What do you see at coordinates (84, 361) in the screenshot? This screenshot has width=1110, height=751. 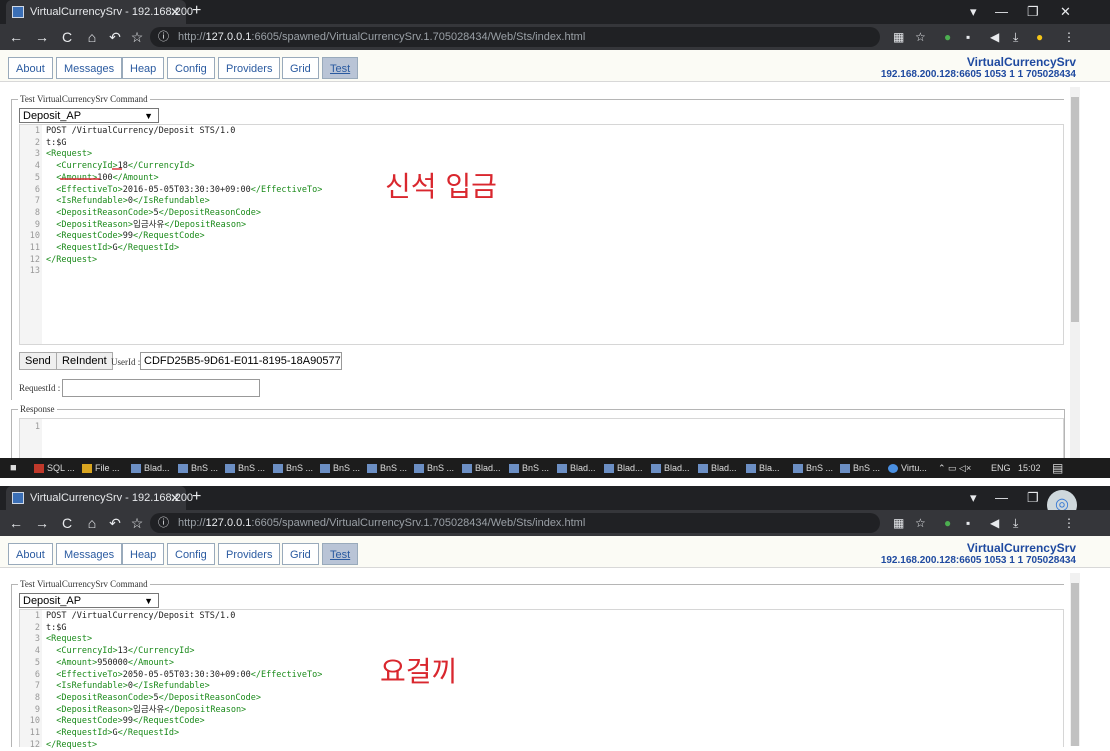 I see `reindent-button: ReIndent` at bounding box center [84, 361].